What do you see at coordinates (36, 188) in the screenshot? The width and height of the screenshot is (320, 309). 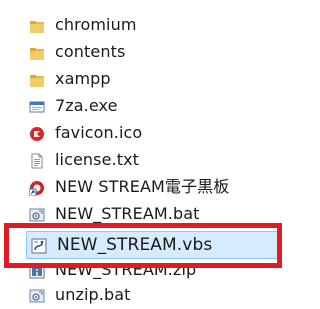 I see `shortcut-app-icon` at bounding box center [36, 188].